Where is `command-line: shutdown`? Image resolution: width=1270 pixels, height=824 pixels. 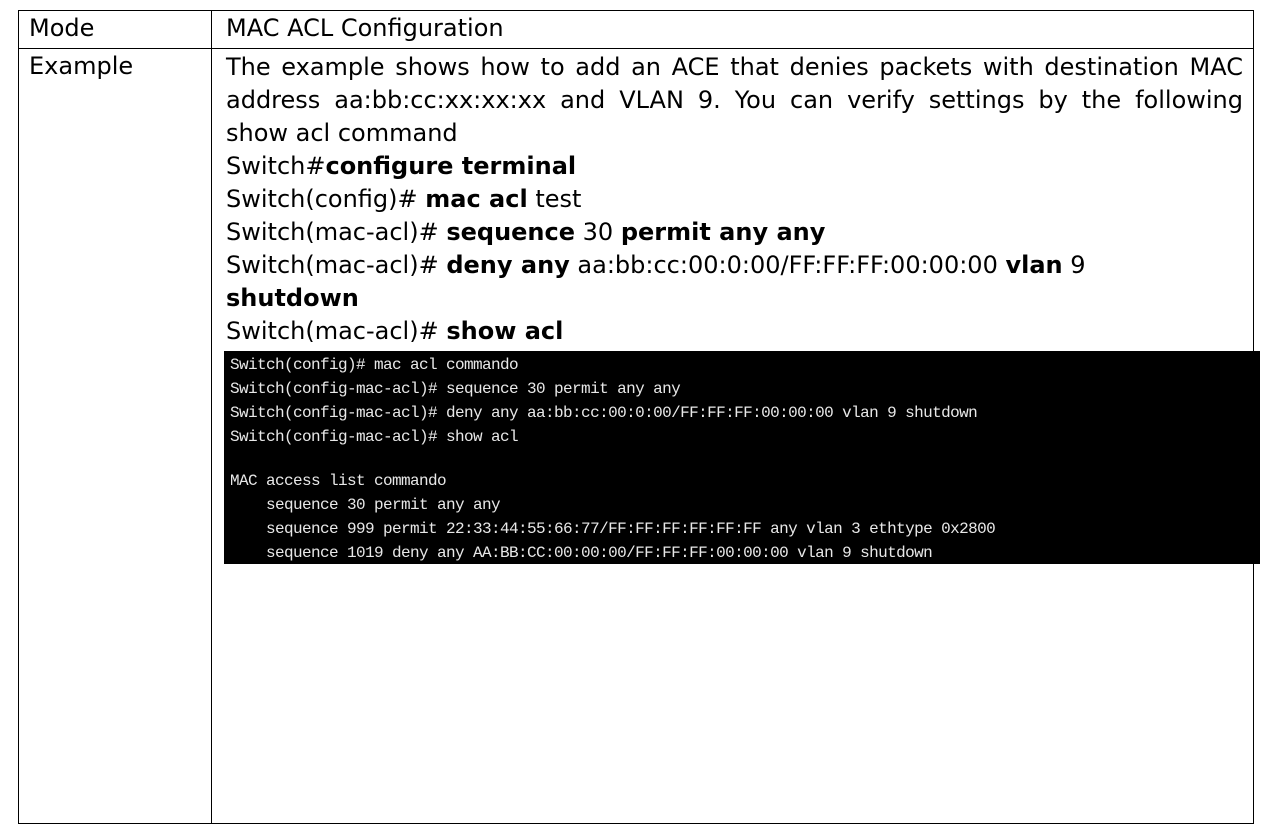 command-line: shutdown is located at coordinates (734, 298).